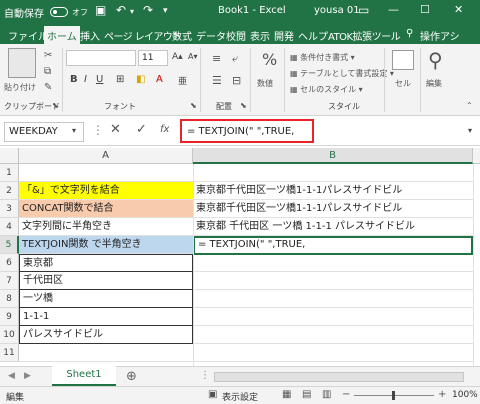 Image resolution: width=480 pixels, height=404 pixels. Describe the element at coordinates (326, 394) in the screenshot. I see `page-break-view-icon: ▥` at that location.